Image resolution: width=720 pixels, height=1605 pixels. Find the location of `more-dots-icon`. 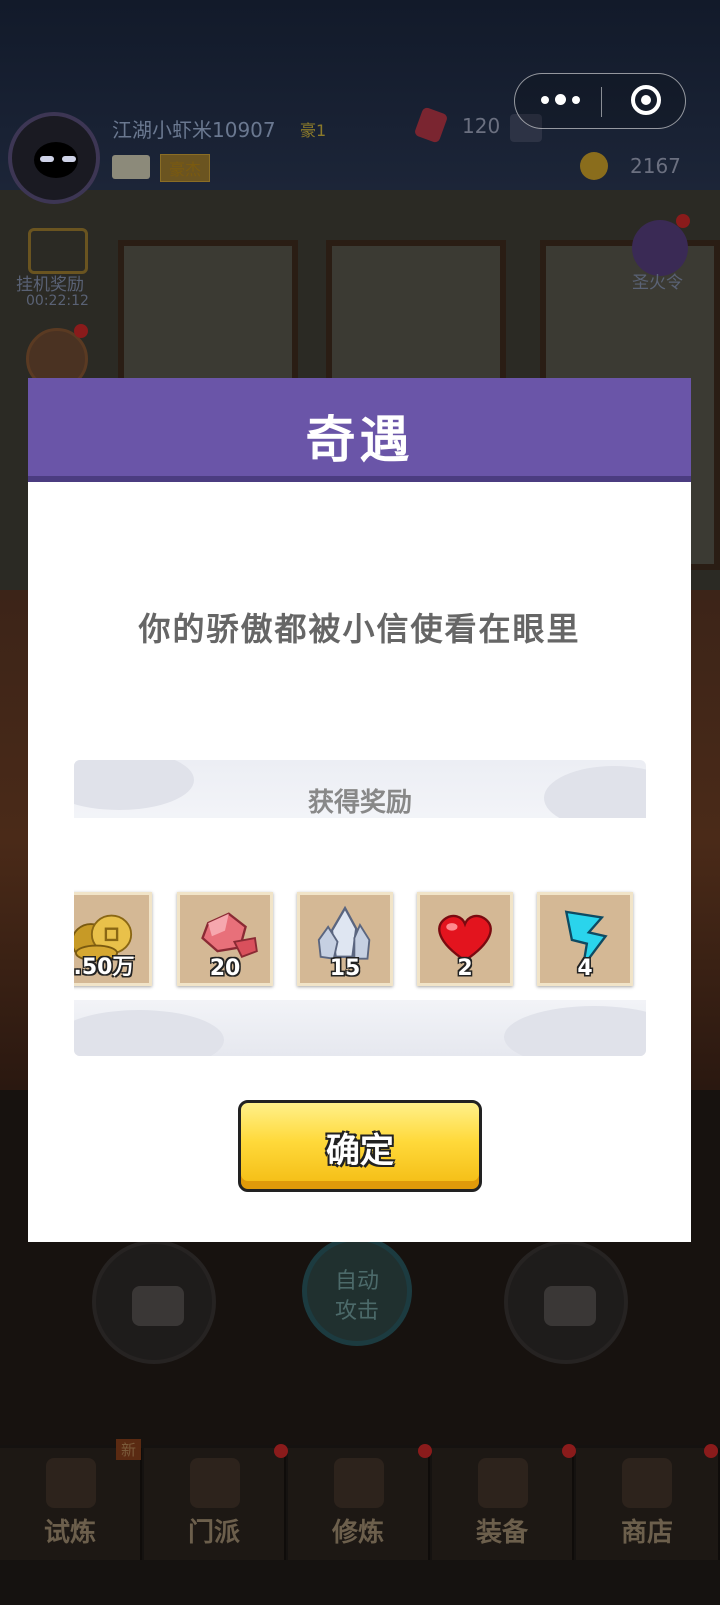

more-dots-icon is located at coordinates (569, 101).